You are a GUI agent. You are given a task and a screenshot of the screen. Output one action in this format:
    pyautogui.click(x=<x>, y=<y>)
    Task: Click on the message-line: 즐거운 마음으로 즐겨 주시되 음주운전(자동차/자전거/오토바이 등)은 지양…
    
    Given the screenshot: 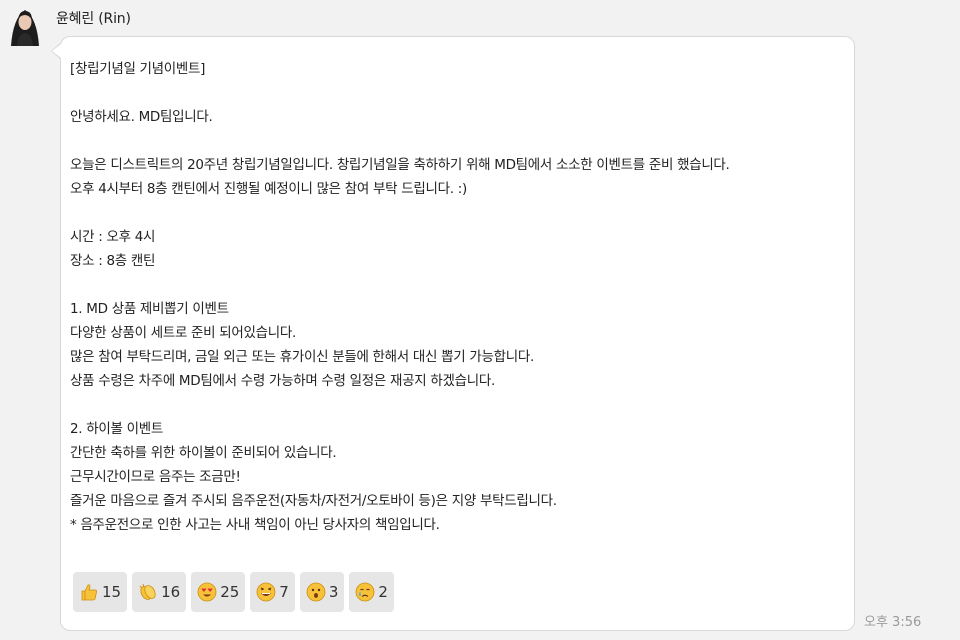 What is the action you would take?
    pyautogui.click(x=313, y=501)
    